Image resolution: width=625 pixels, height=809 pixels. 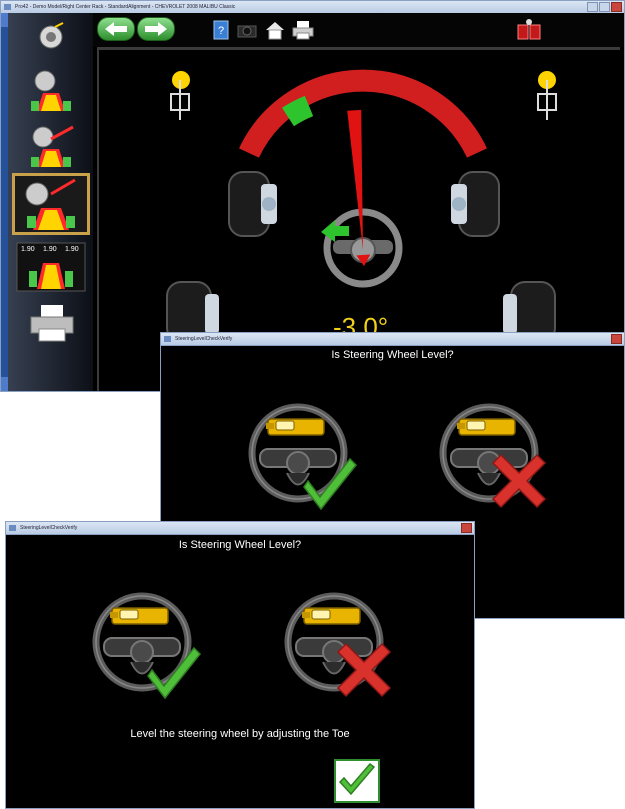 What do you see at coordinates (363, 248) in the screenshot?
I see `steering-wheel-icon` at bounding box center [363, 248].